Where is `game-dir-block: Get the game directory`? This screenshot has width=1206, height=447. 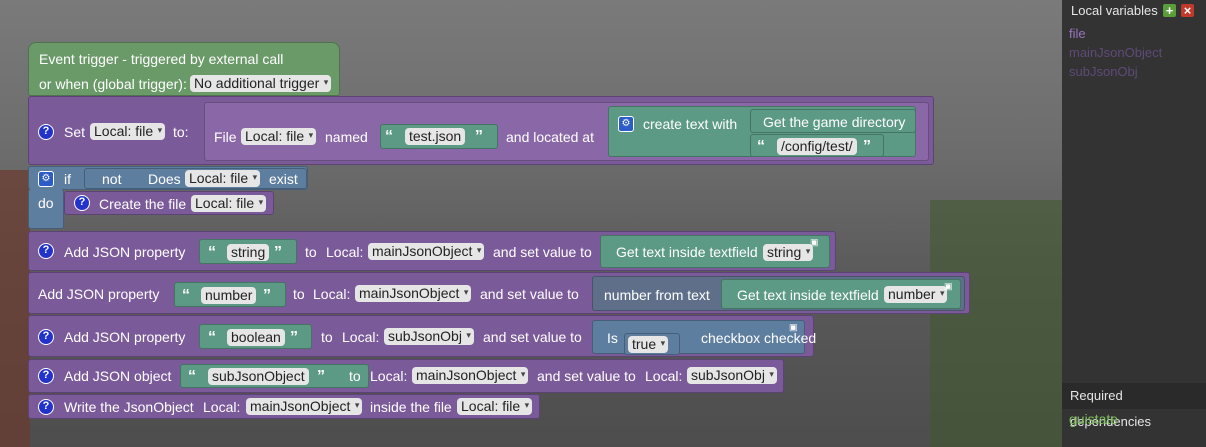 game-dir-block: Get the game directory is located at coordinates (833, 121).